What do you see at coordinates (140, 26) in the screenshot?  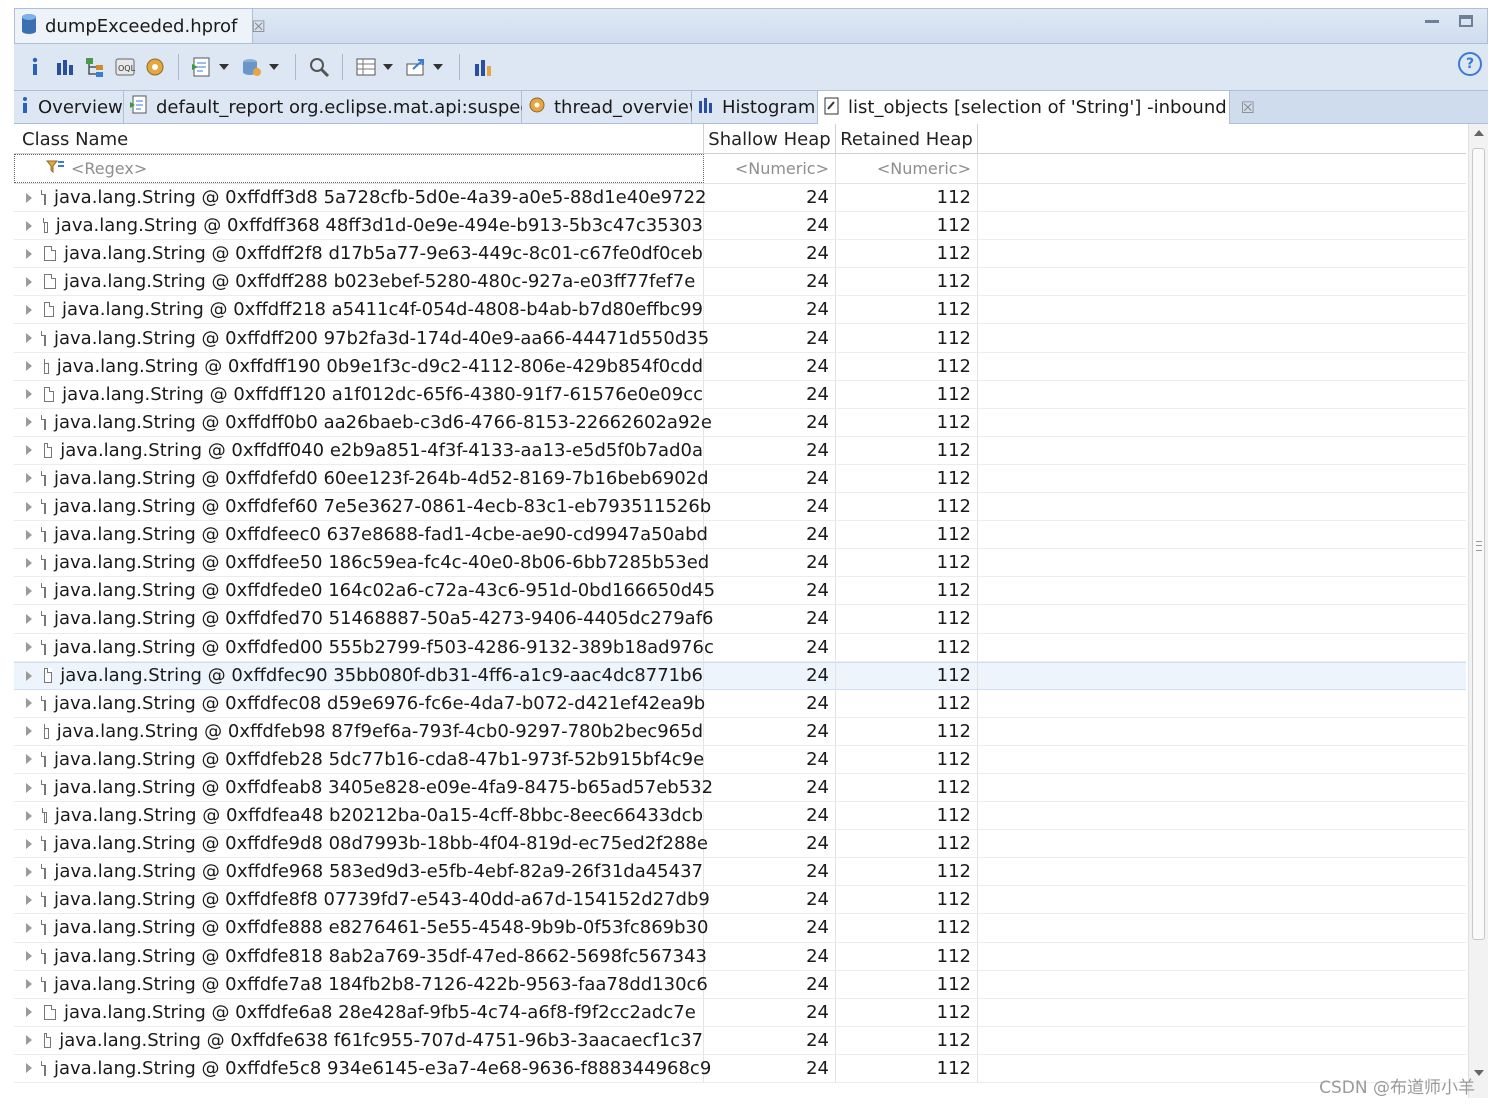 I see `editor-tab-hprof: dumpExceeded.hprof ☒` at bounding box center [140, 26].